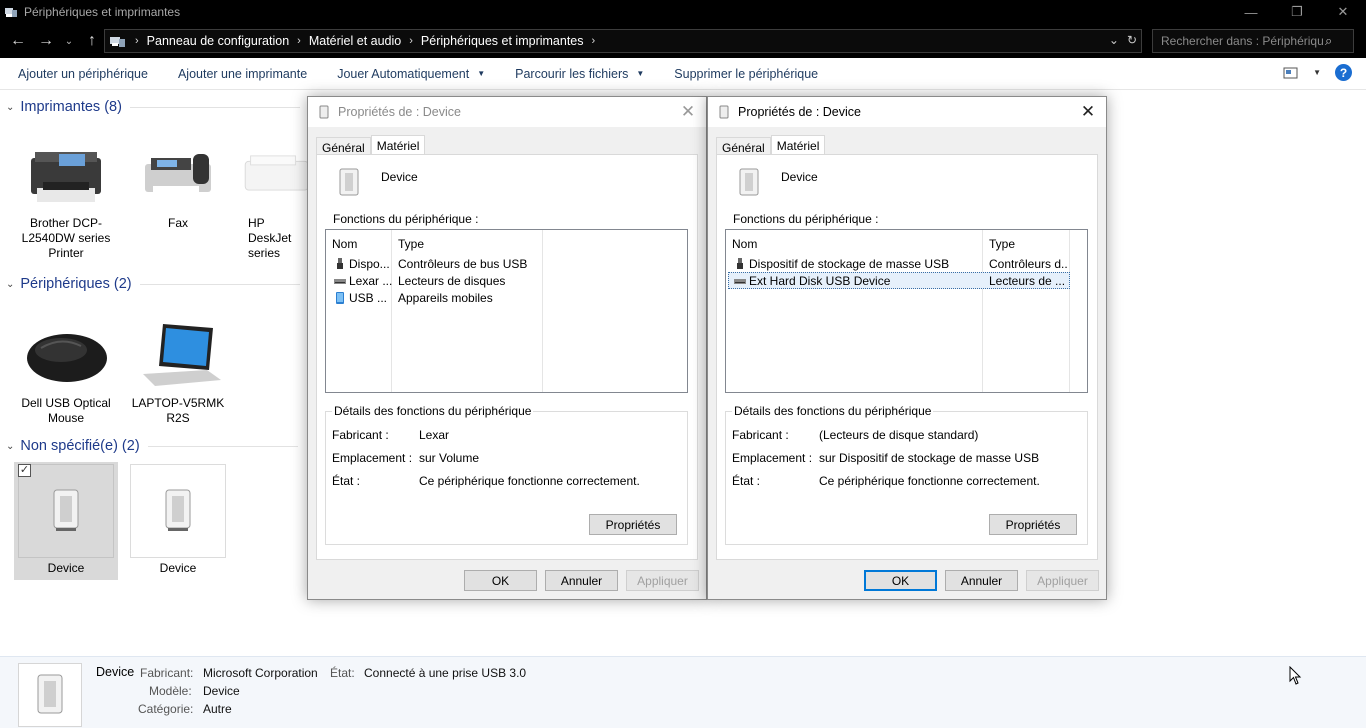  Describe the element at coordinates (1328, 41) in the screenshot. I see `search-icon: ⌕` at that location.